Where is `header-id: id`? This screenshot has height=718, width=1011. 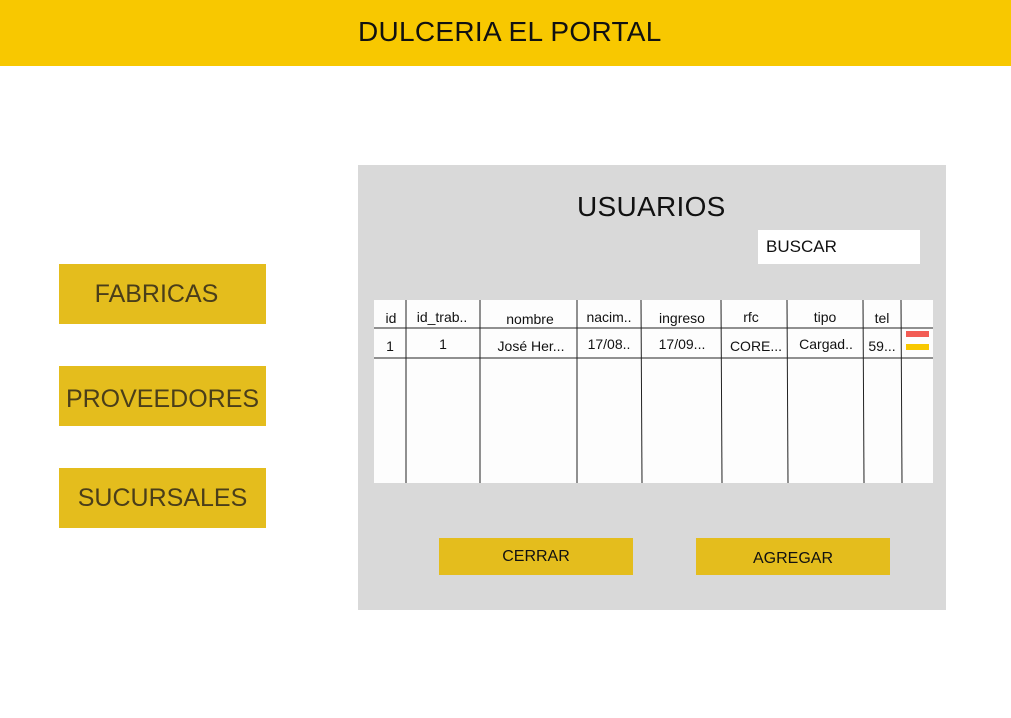
header-id: id is located at coordinates (391, 318).